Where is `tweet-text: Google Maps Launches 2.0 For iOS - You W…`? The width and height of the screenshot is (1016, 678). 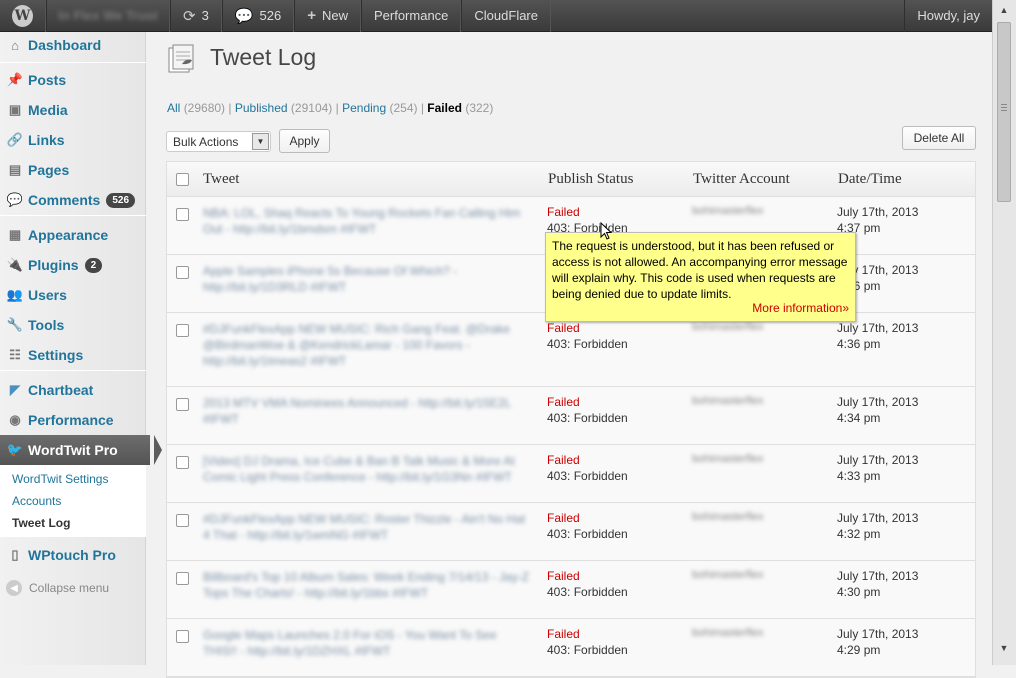
tweet-text: Google Maps Launches 2.0 For iOS - You W… is located at coordinates (368, 643).